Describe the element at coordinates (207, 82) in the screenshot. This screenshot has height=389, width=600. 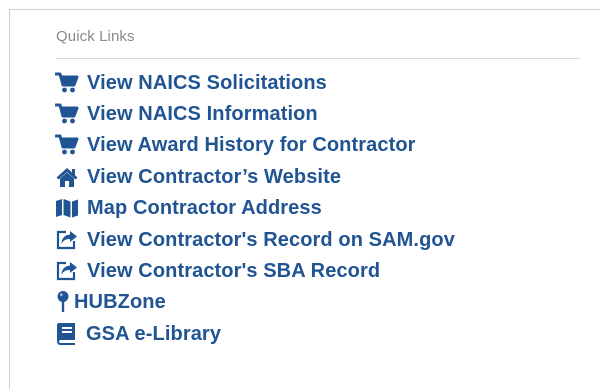
I see `link-label: View NAICS Solicitations` at that location.